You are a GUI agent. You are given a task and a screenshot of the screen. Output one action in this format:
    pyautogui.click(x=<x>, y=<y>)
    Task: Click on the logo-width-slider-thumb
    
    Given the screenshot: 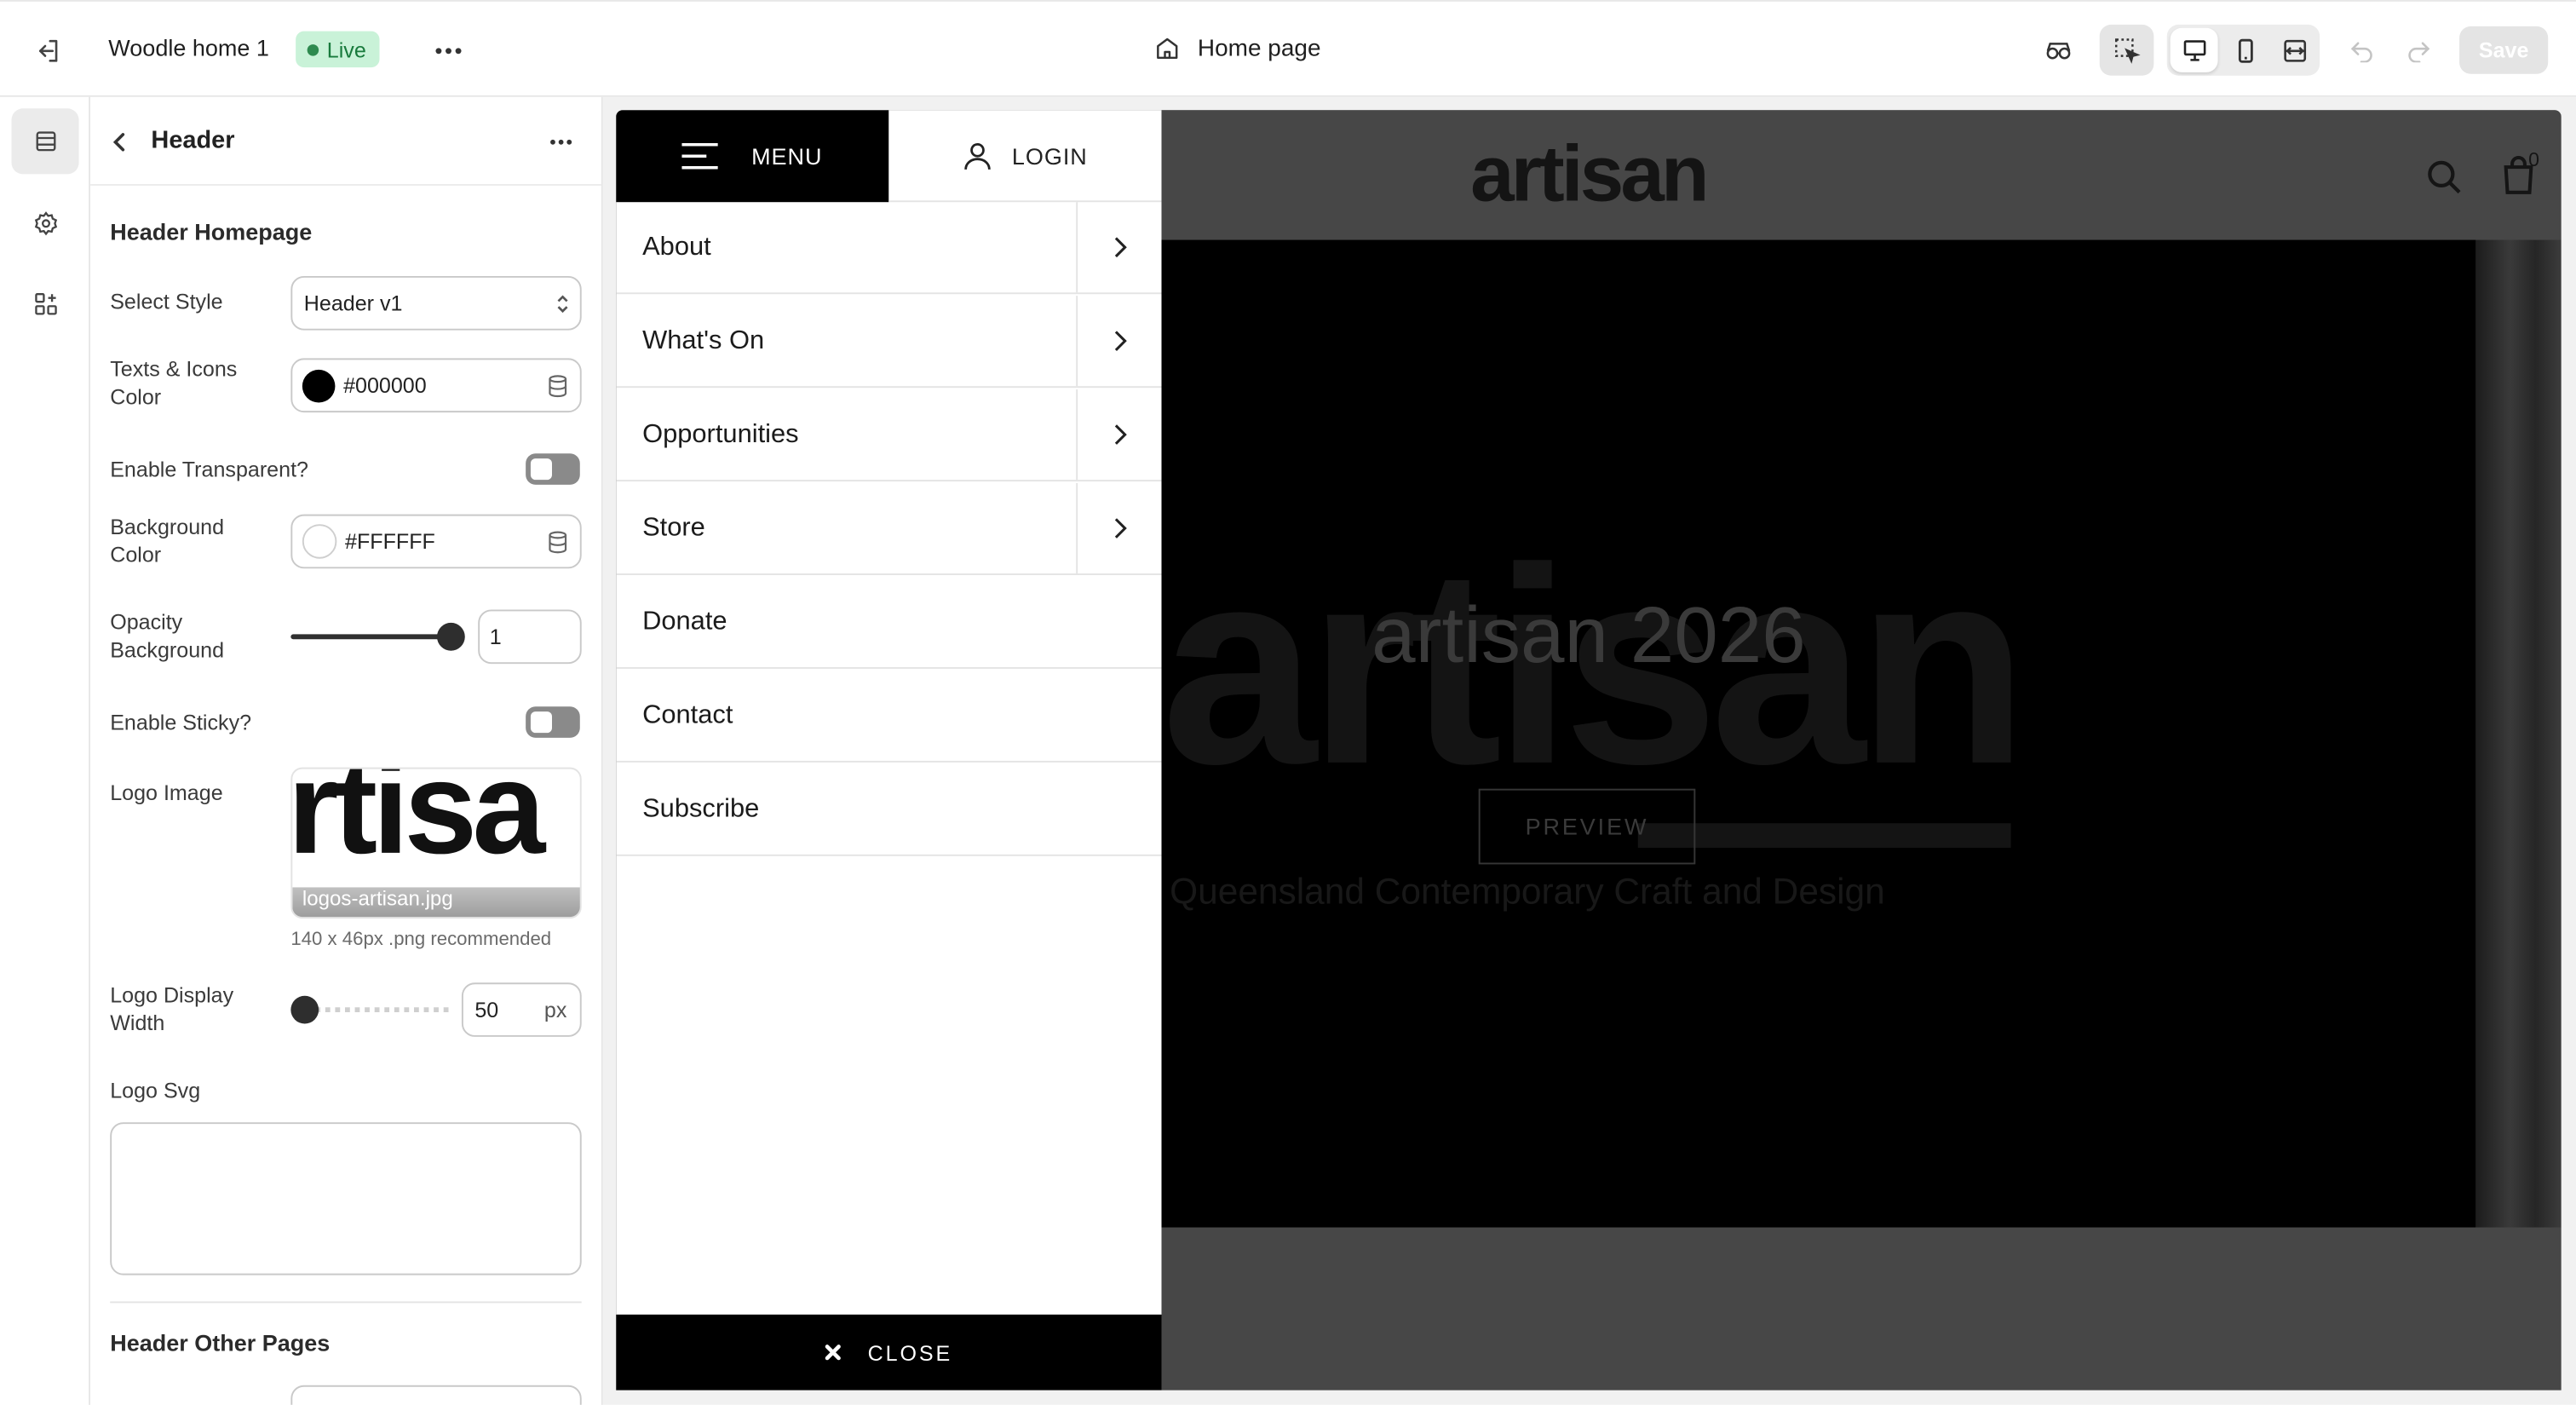 What is the action you would take?
    pyautogui.click(x=305, y=1009)
    